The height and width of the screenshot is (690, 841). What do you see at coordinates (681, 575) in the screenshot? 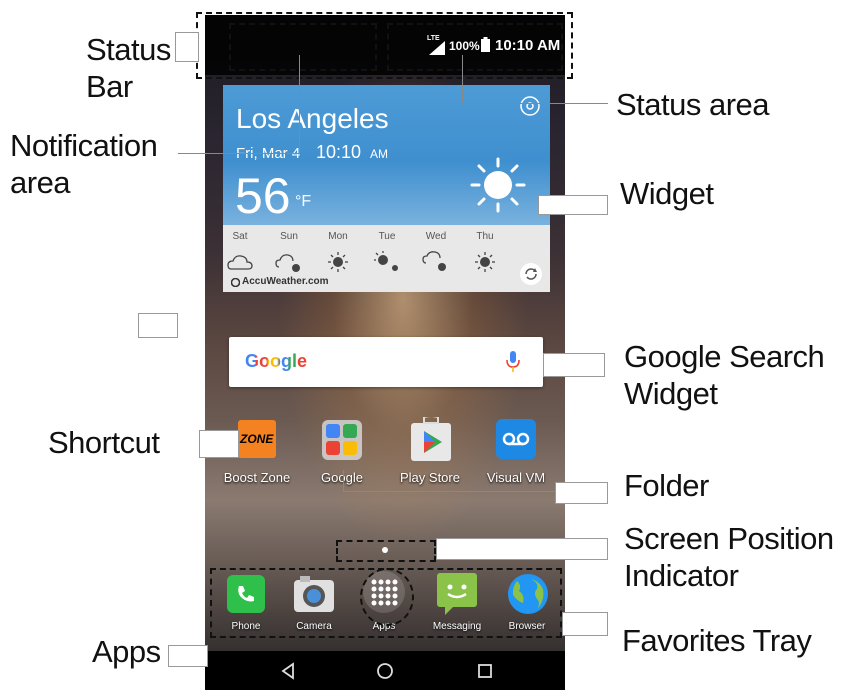
I see `screen-position-callout-line2: Indicator` at bounding box center [681, 575].